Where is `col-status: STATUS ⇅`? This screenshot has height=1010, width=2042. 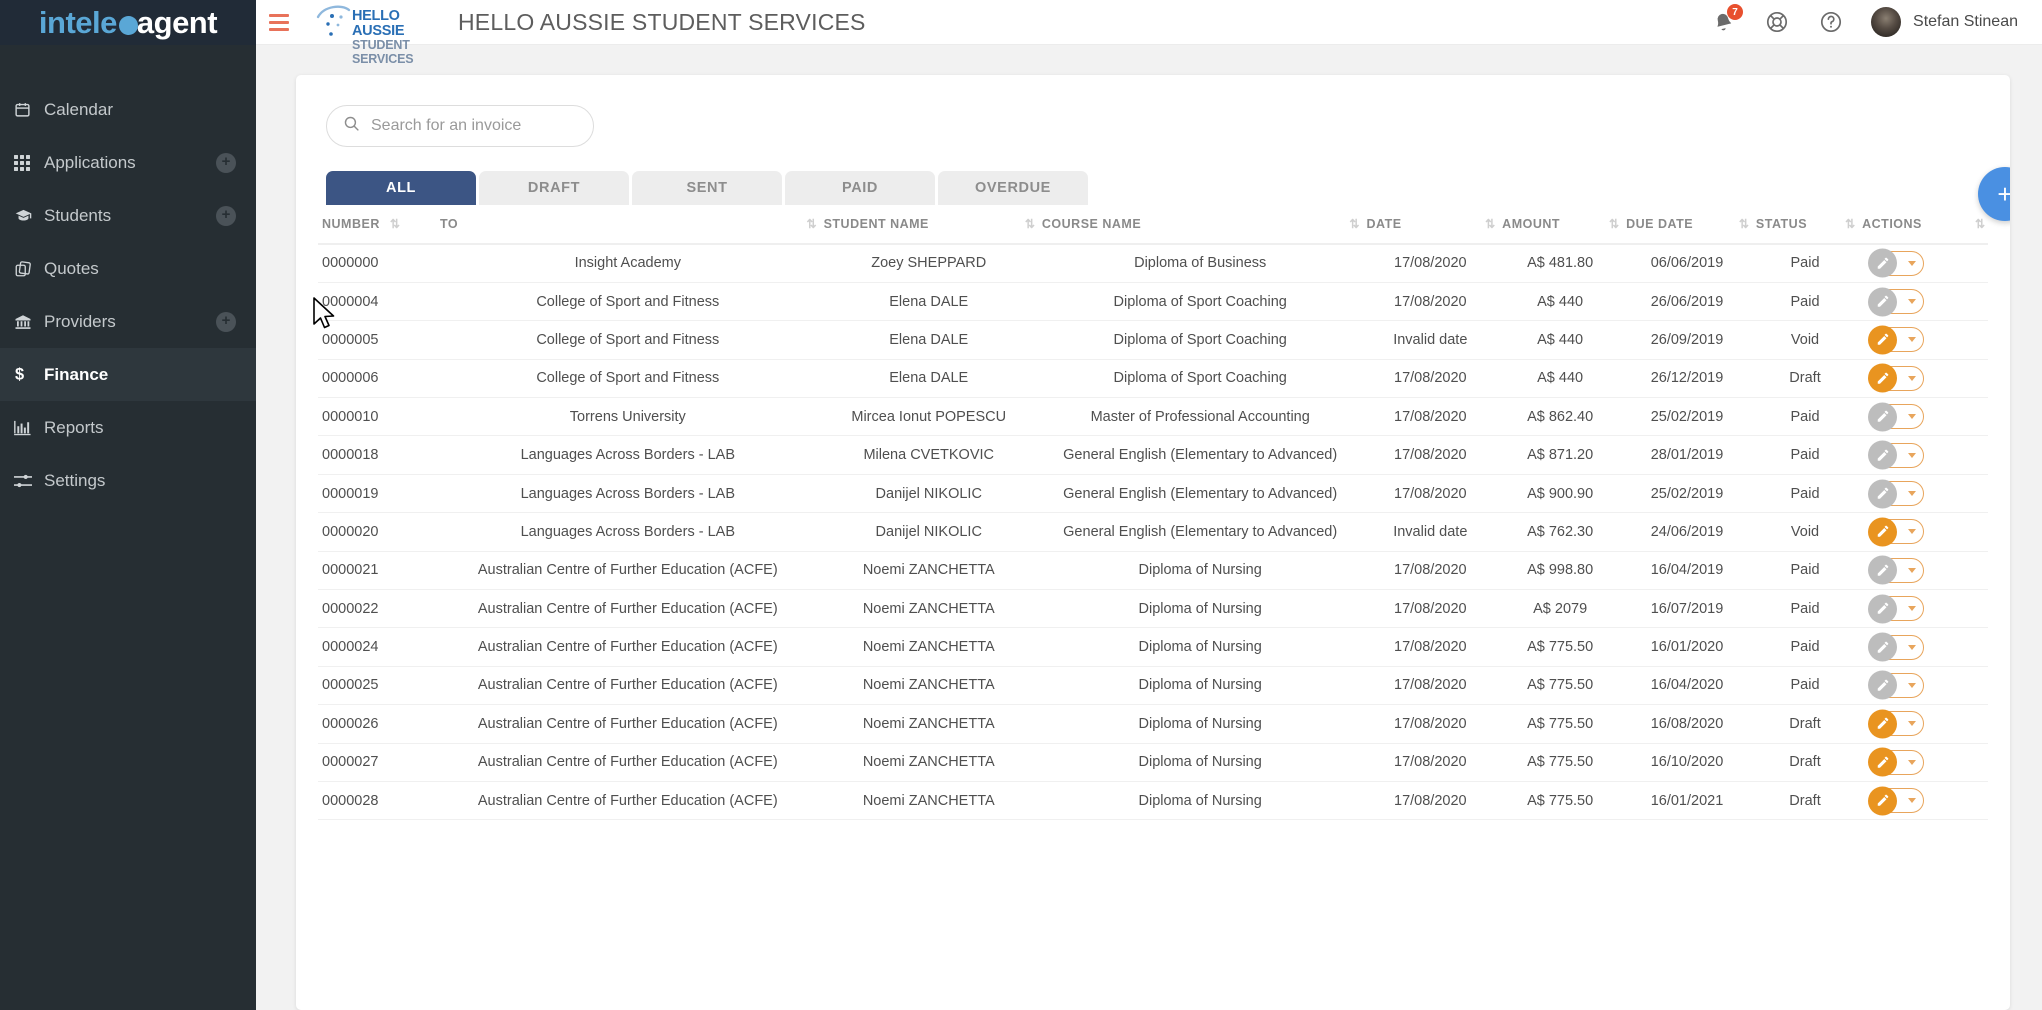
col-status: STATUS ⇅ is located at coordinates (1805, 225).